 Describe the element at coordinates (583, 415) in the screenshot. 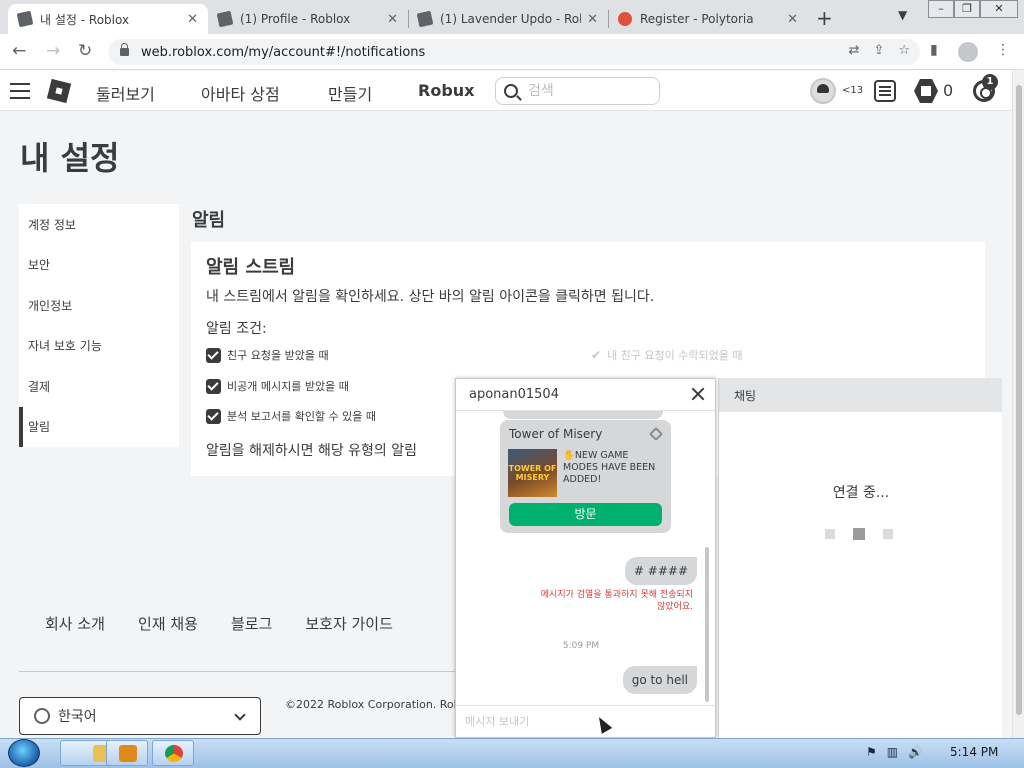

I see `previous-message-bubble` at that location.